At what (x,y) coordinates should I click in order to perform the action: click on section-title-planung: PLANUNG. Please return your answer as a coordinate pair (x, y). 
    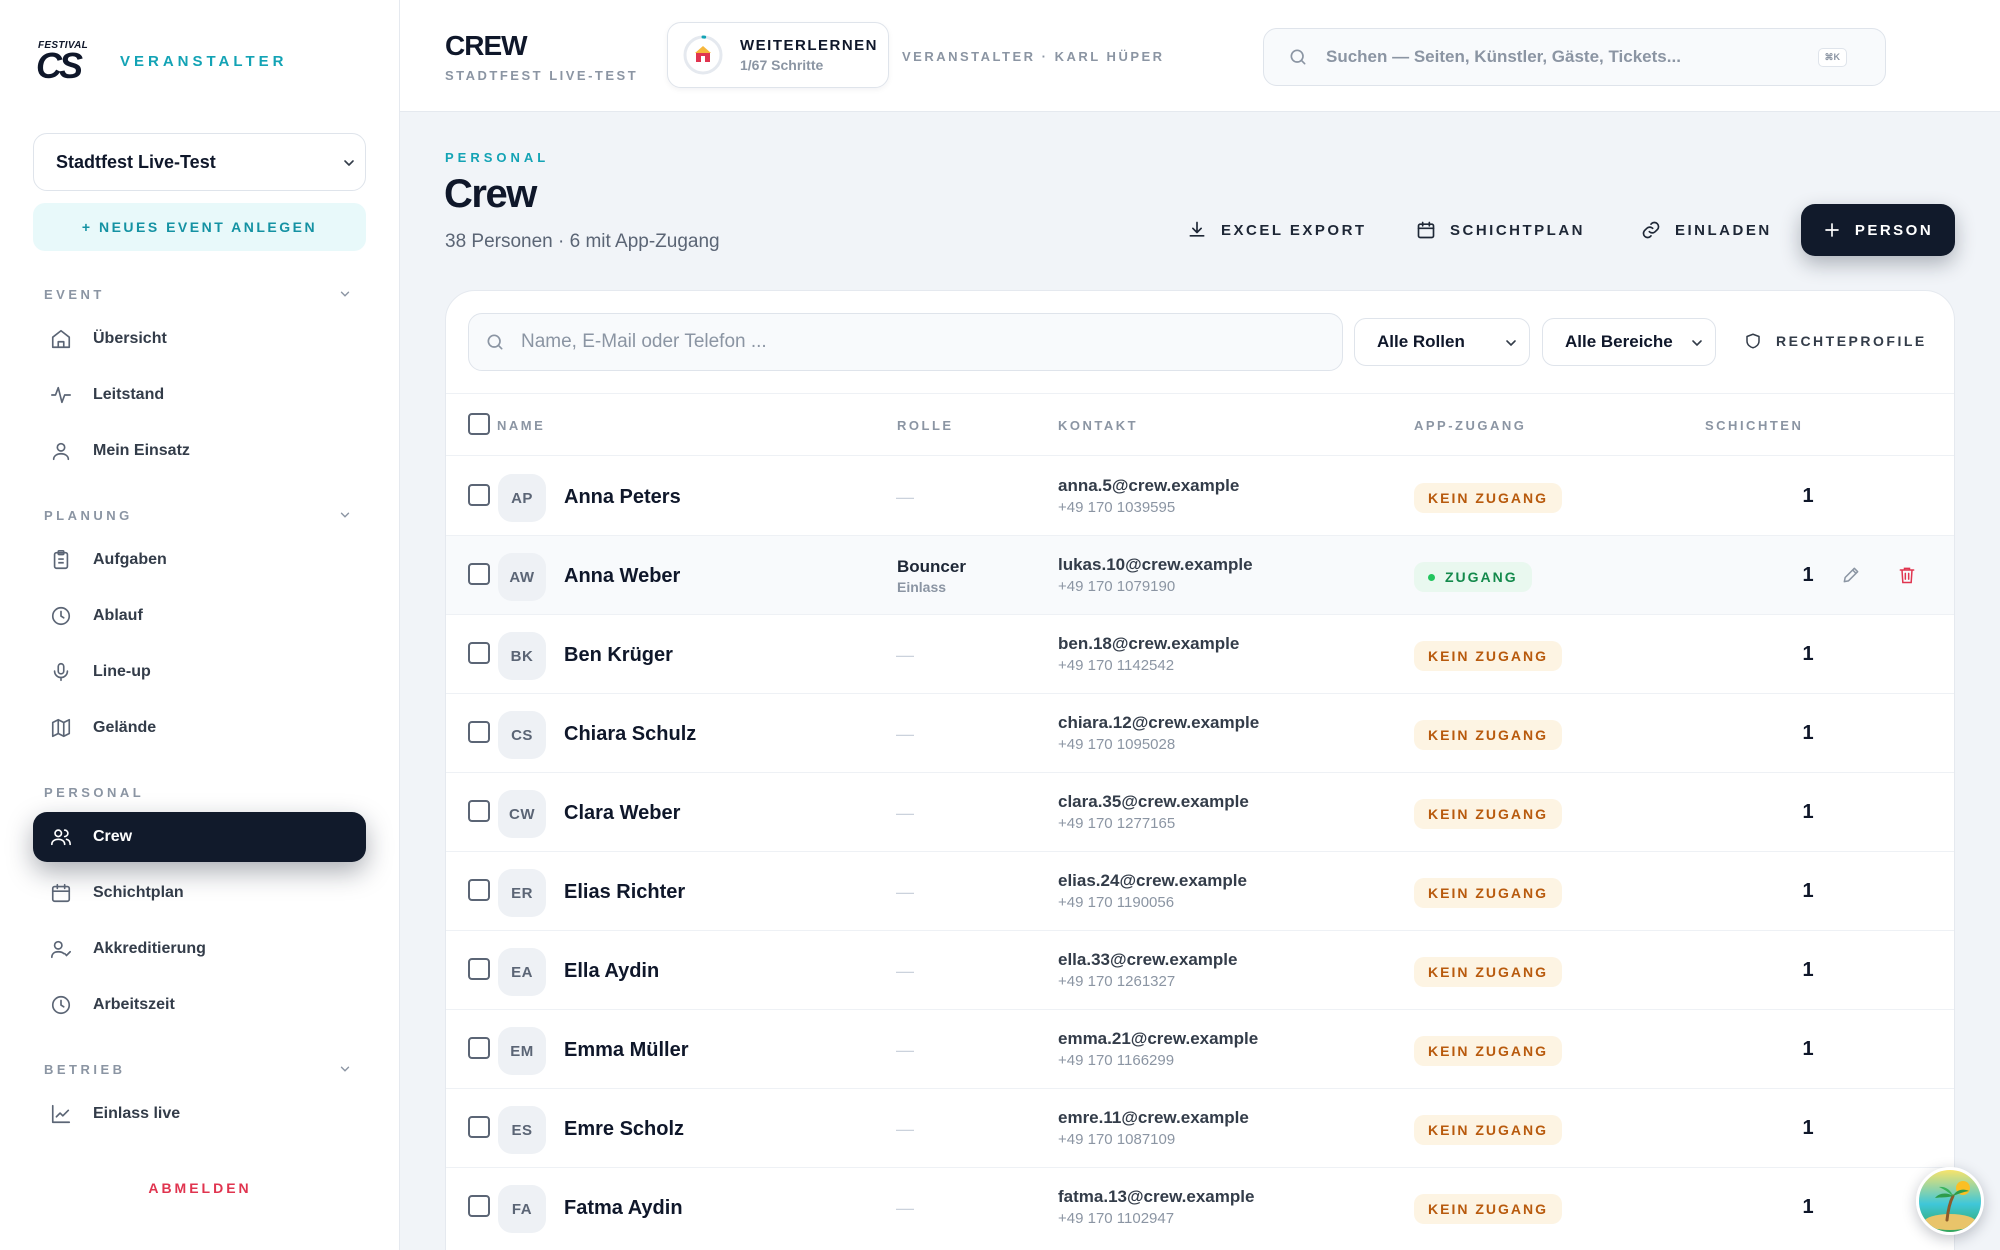
    Looking at the image, I should click on (88, 515).